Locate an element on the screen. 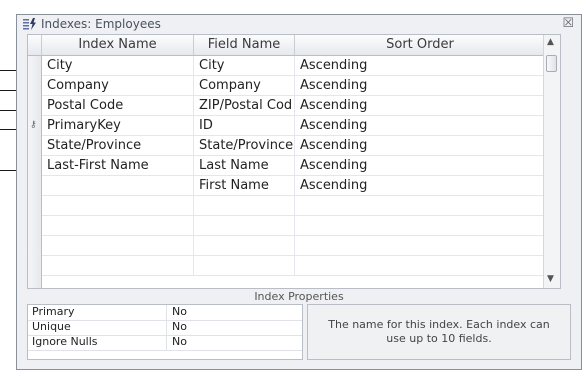  cell-index-name: Postal Code is located at coordinates (118, 106).